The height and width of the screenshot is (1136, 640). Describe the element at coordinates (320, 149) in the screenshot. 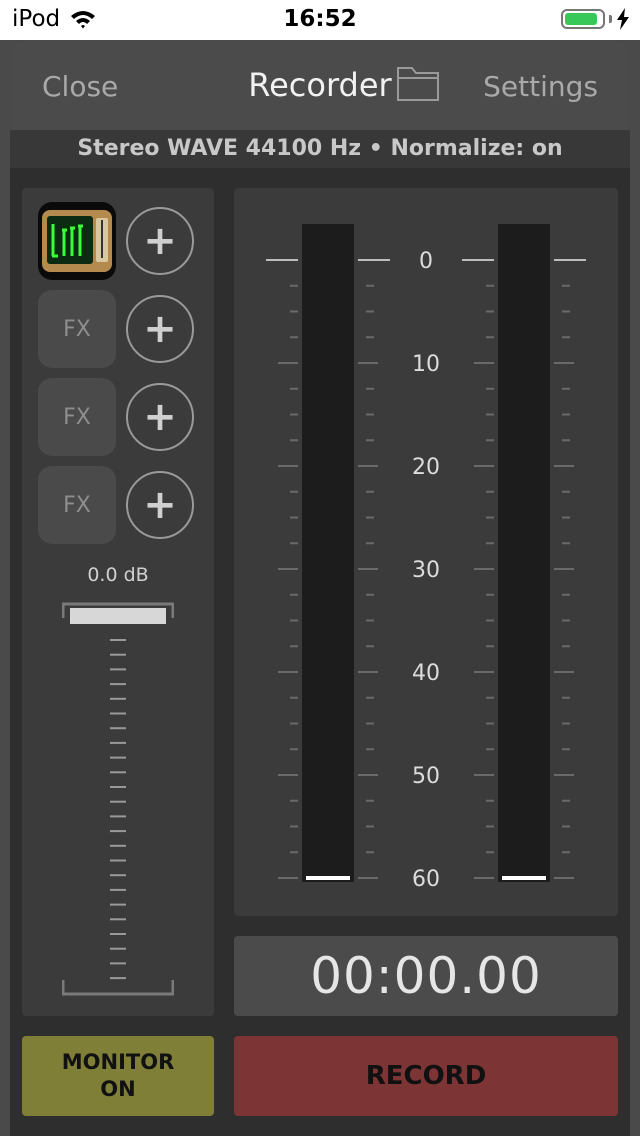

I see `format-info: Stereo WAVE 44100 Hz • Normalize: on` at that location.